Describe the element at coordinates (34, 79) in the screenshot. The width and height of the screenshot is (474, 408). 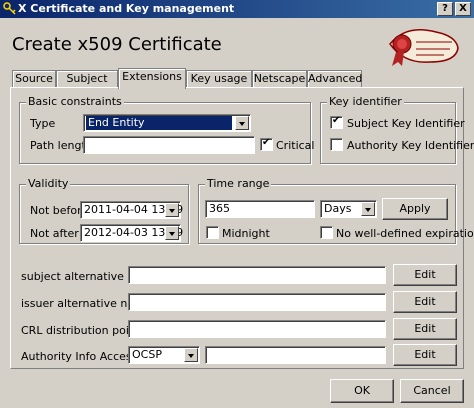
I see `tab-source: Source` at that location.